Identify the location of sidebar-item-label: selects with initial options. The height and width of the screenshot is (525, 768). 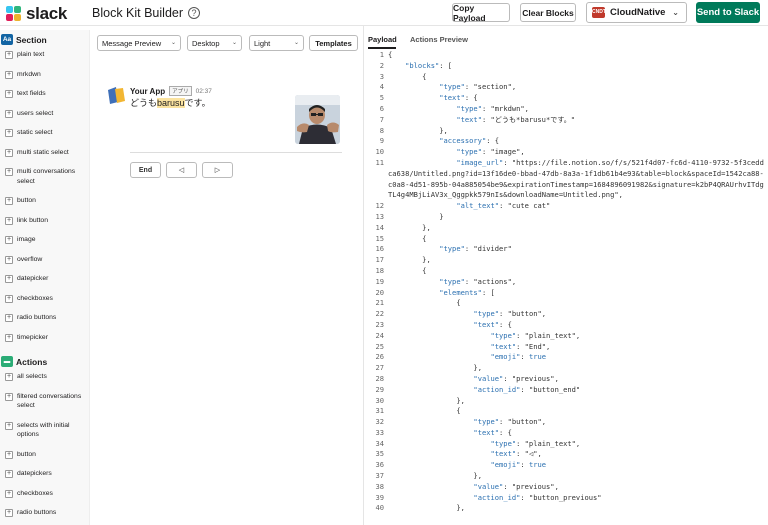
(43, 430).